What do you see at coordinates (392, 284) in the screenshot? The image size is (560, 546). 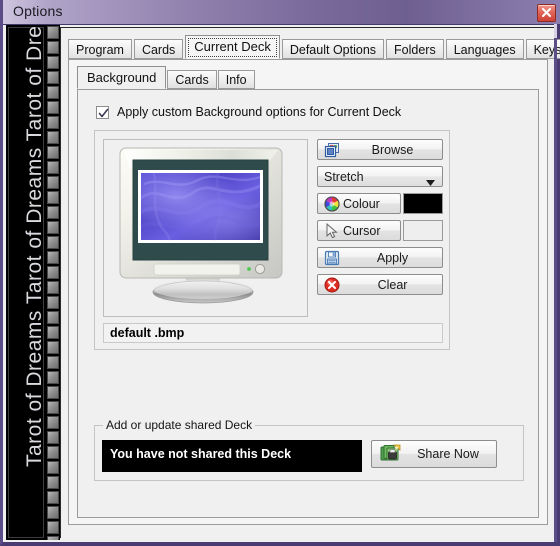 I see `clear-button-label: Clear` at bounding box center [392, 284].